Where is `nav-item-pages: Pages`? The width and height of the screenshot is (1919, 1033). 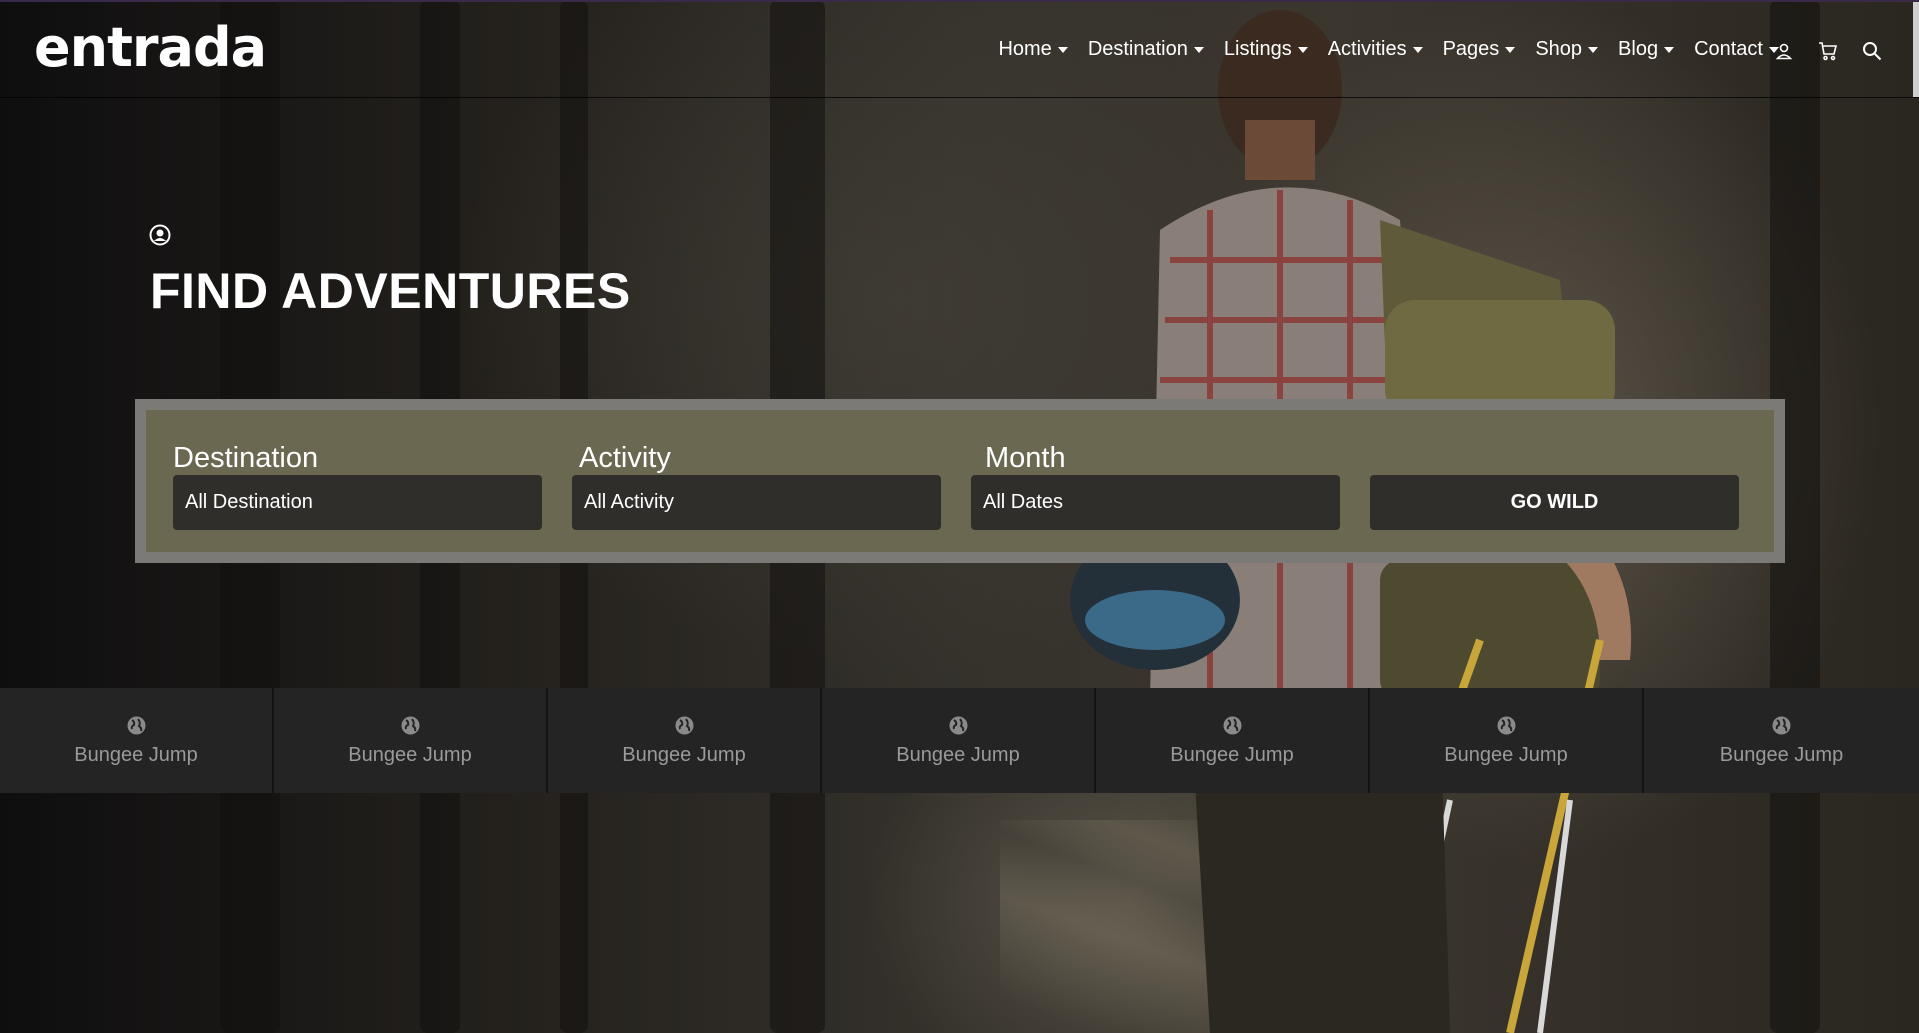
nav-item-pages: Pages is located at coordinates (1479, 49).